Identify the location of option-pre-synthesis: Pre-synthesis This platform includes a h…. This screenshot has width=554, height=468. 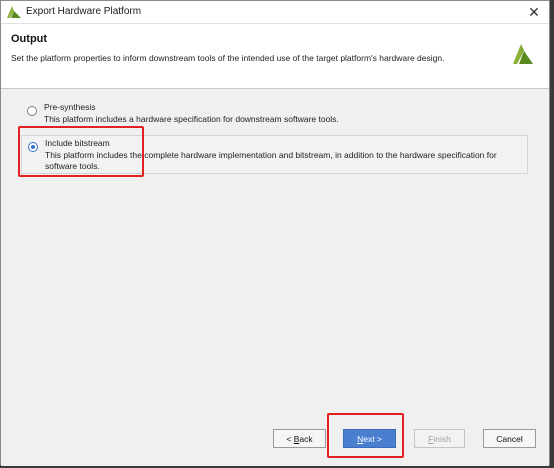
(274, 114).